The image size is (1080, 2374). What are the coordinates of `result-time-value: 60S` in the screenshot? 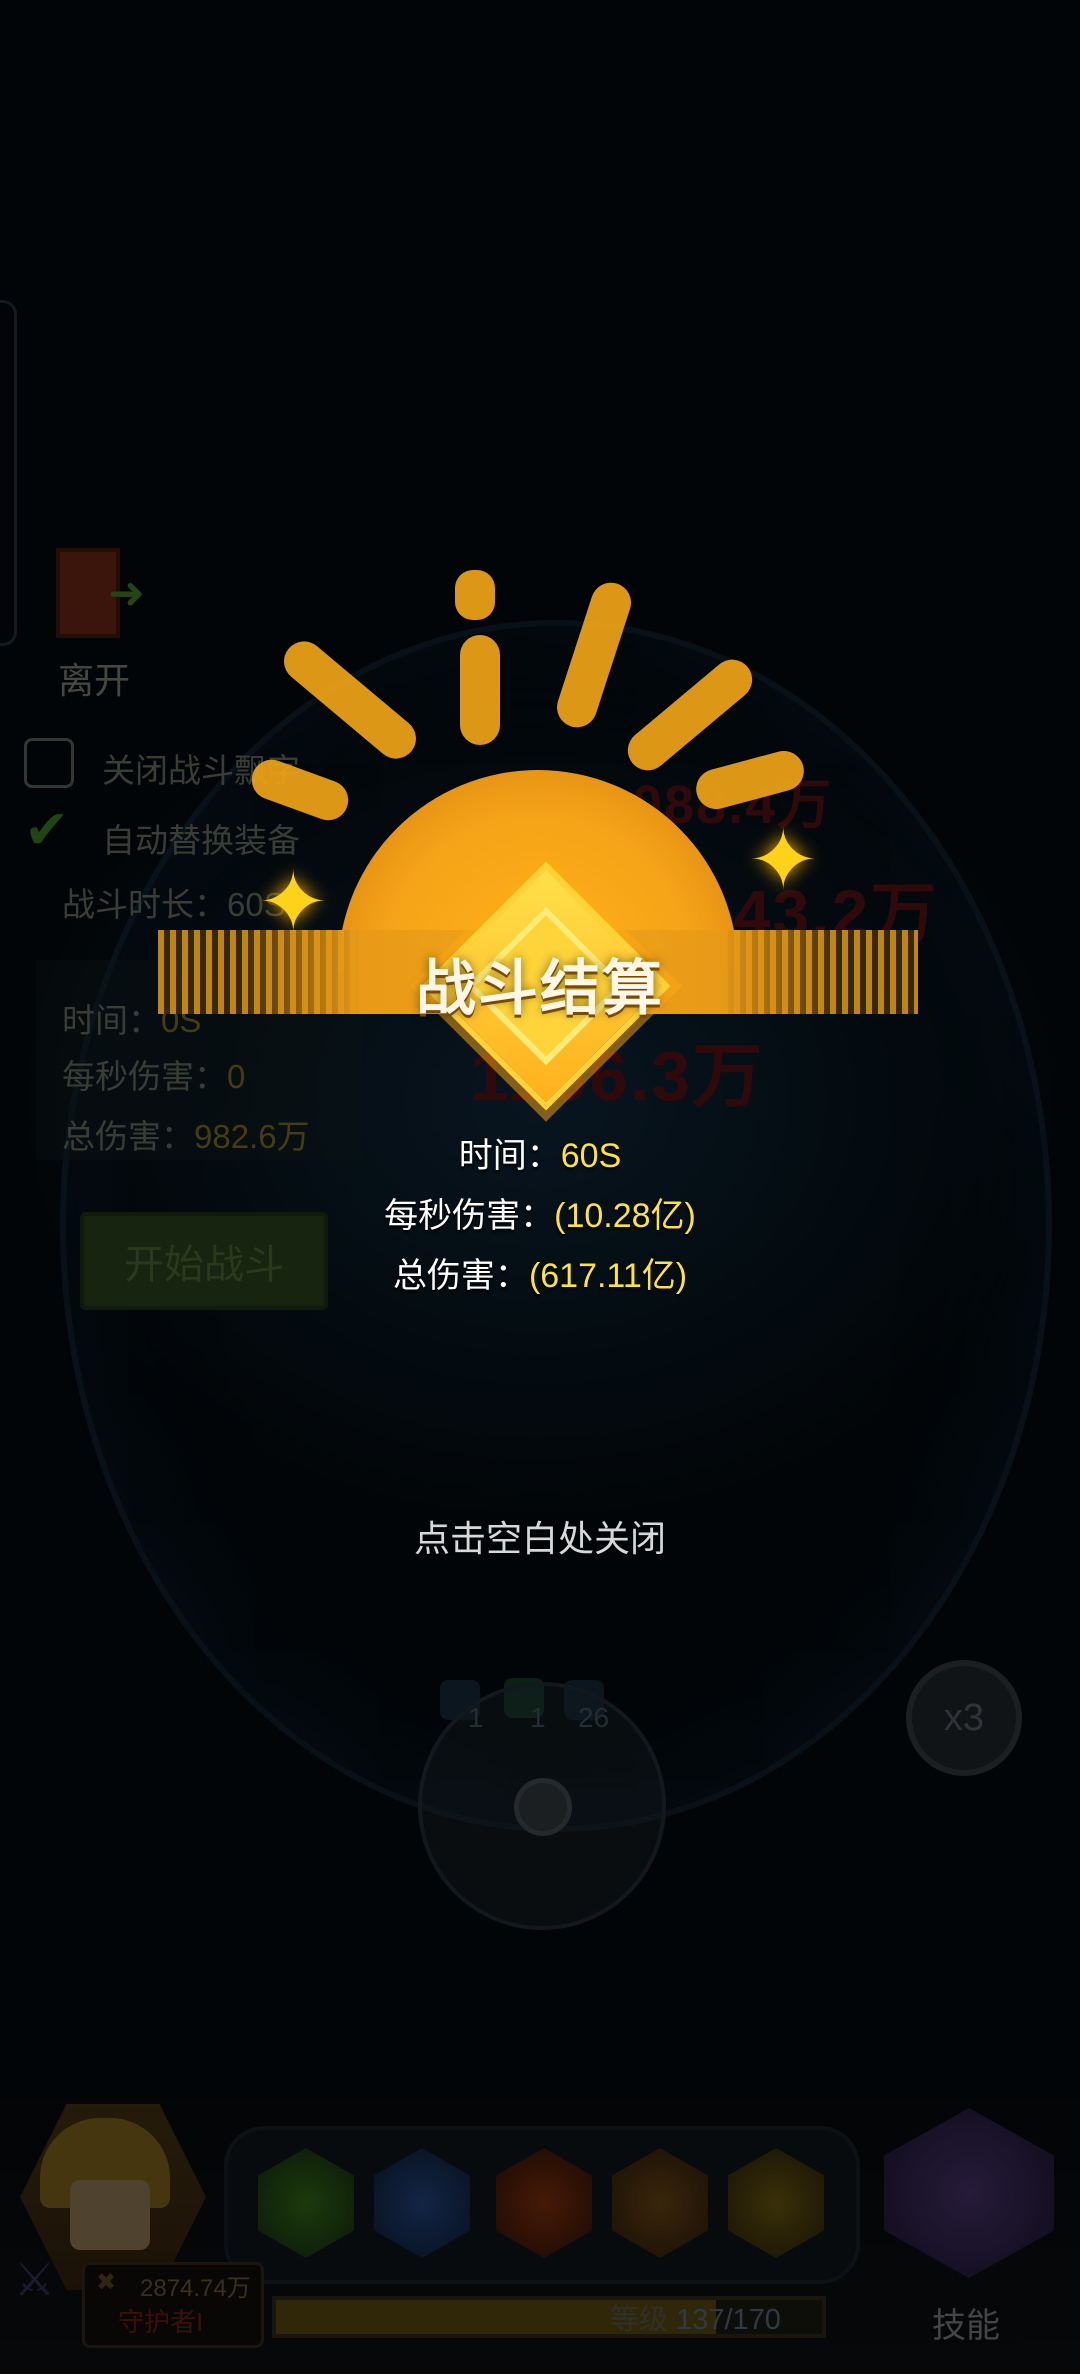 It's located at (591, 1156).